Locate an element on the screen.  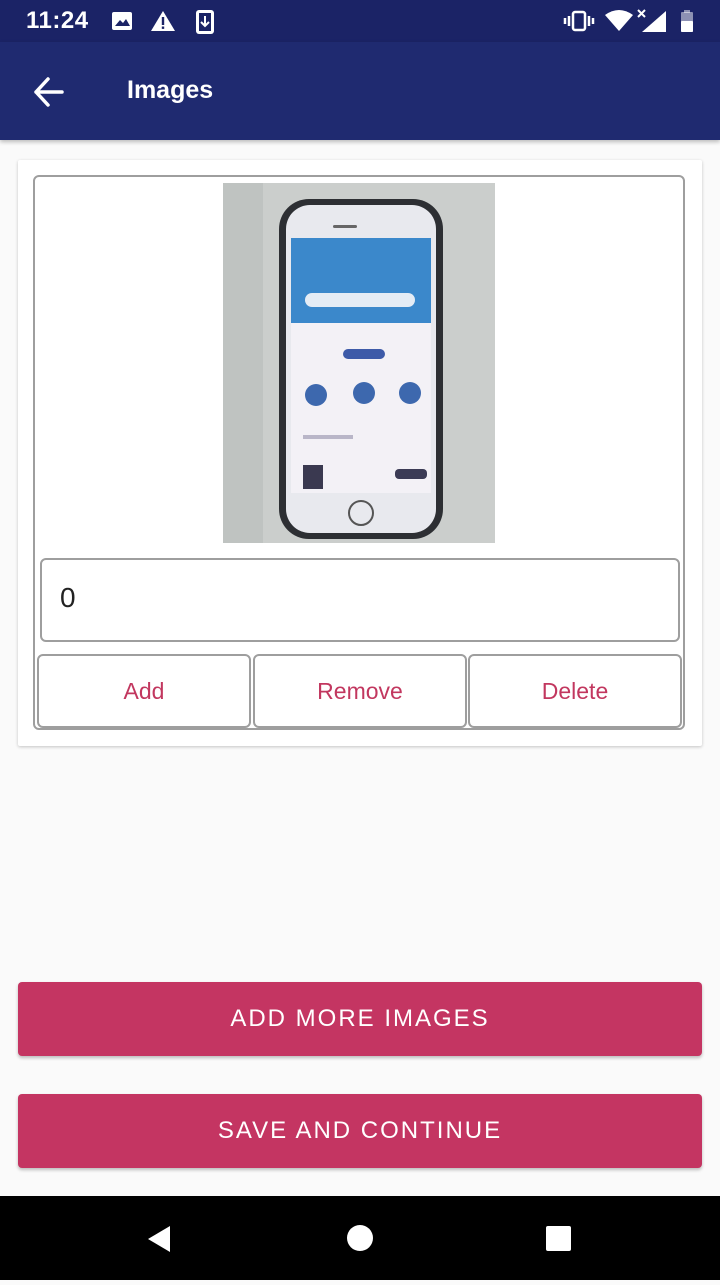
system-nav-bar is located at coordinates (360, 1238).